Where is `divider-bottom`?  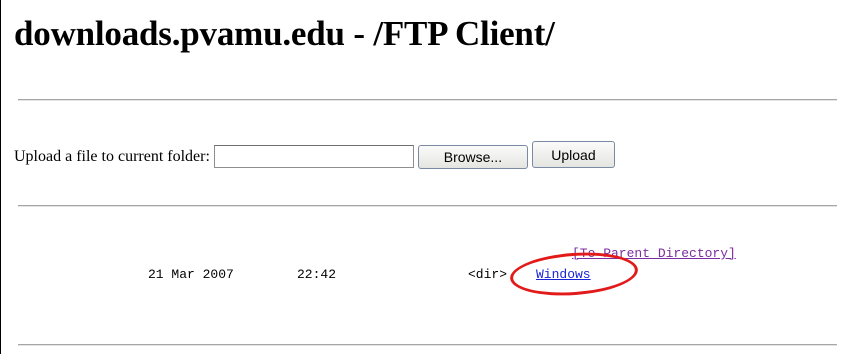 divider-bottom is located at coordinates (427, 345).